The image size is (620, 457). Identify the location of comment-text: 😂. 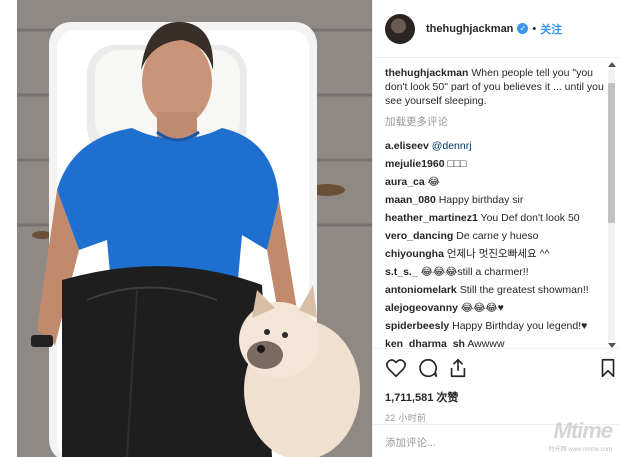
(433, 182).